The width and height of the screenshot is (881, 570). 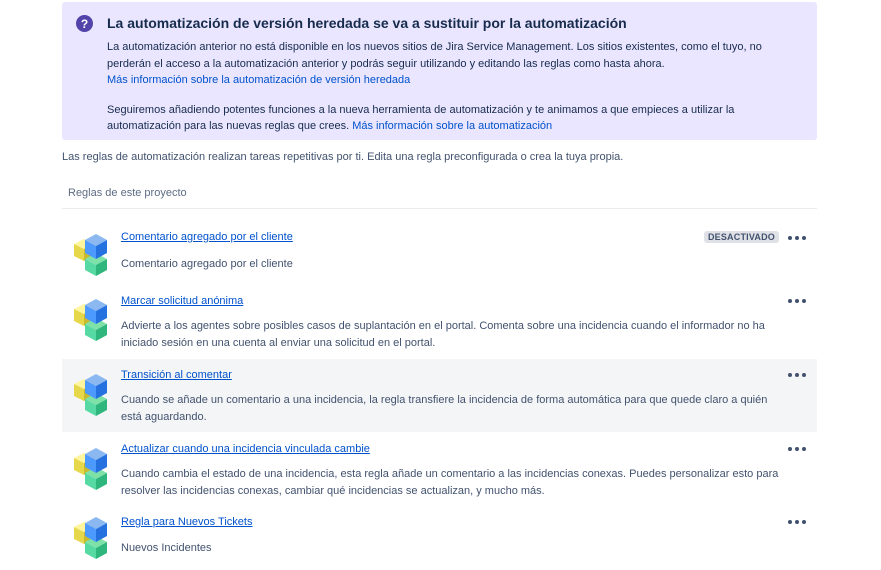 I want to click on question-icon: ?, so click(x=84, y=23).